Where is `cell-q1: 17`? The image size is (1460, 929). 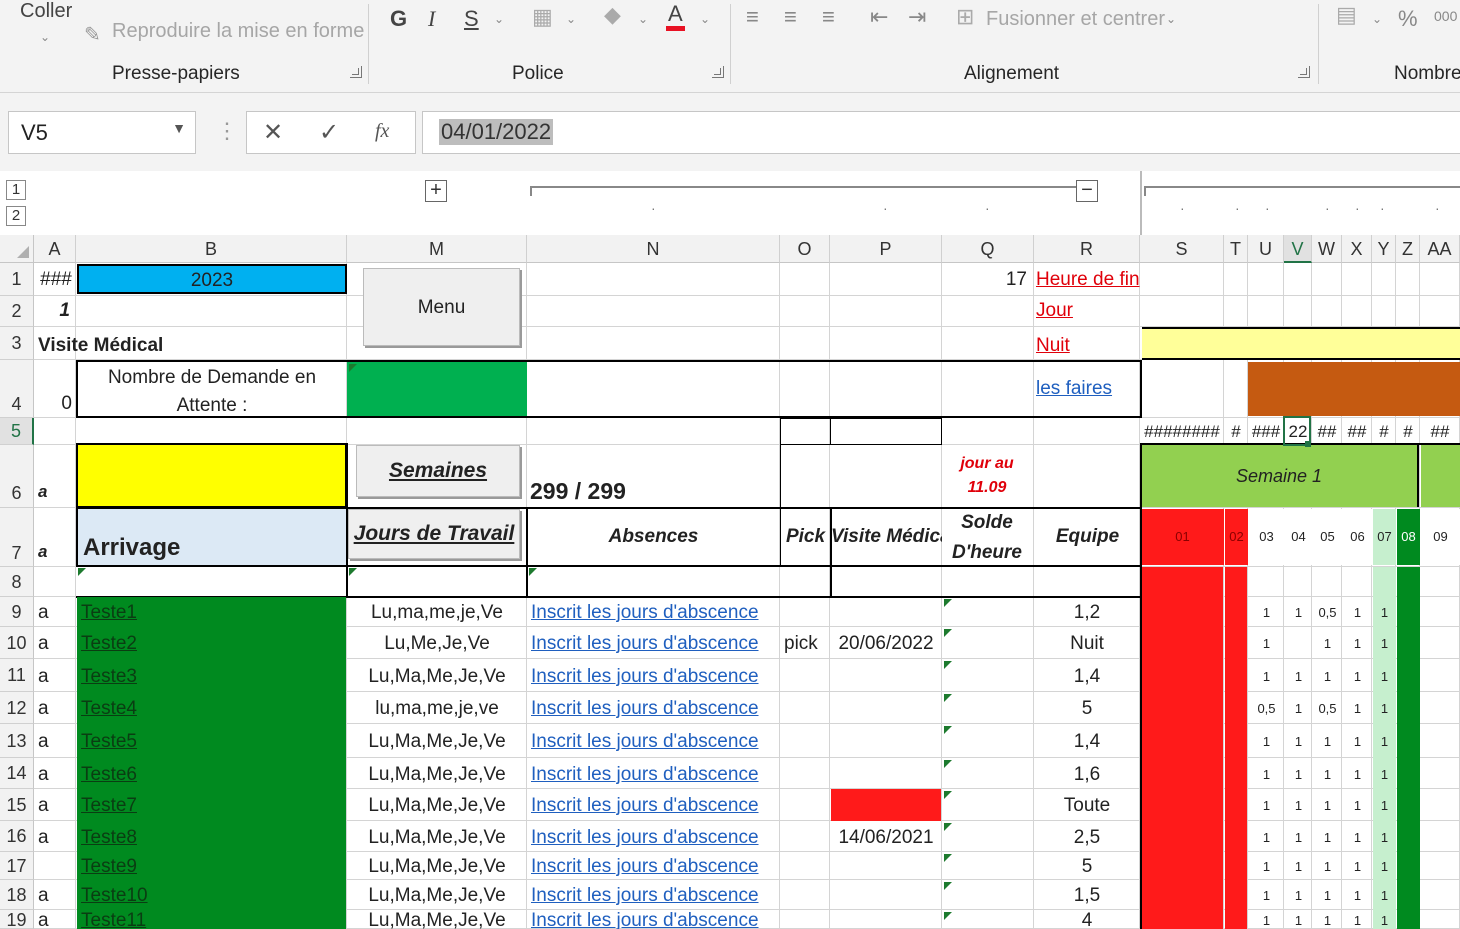 cell-q1: 17 is located at coordinates (987, 280).